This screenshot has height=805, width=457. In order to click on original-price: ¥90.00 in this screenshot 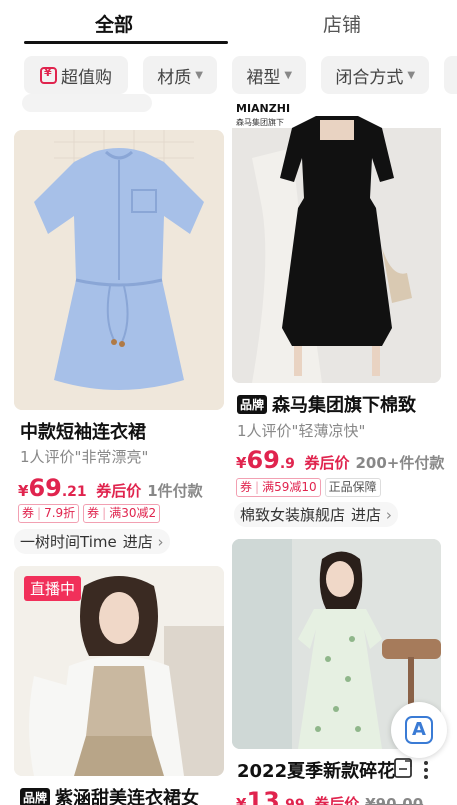, I will do `click(394, 800)`.